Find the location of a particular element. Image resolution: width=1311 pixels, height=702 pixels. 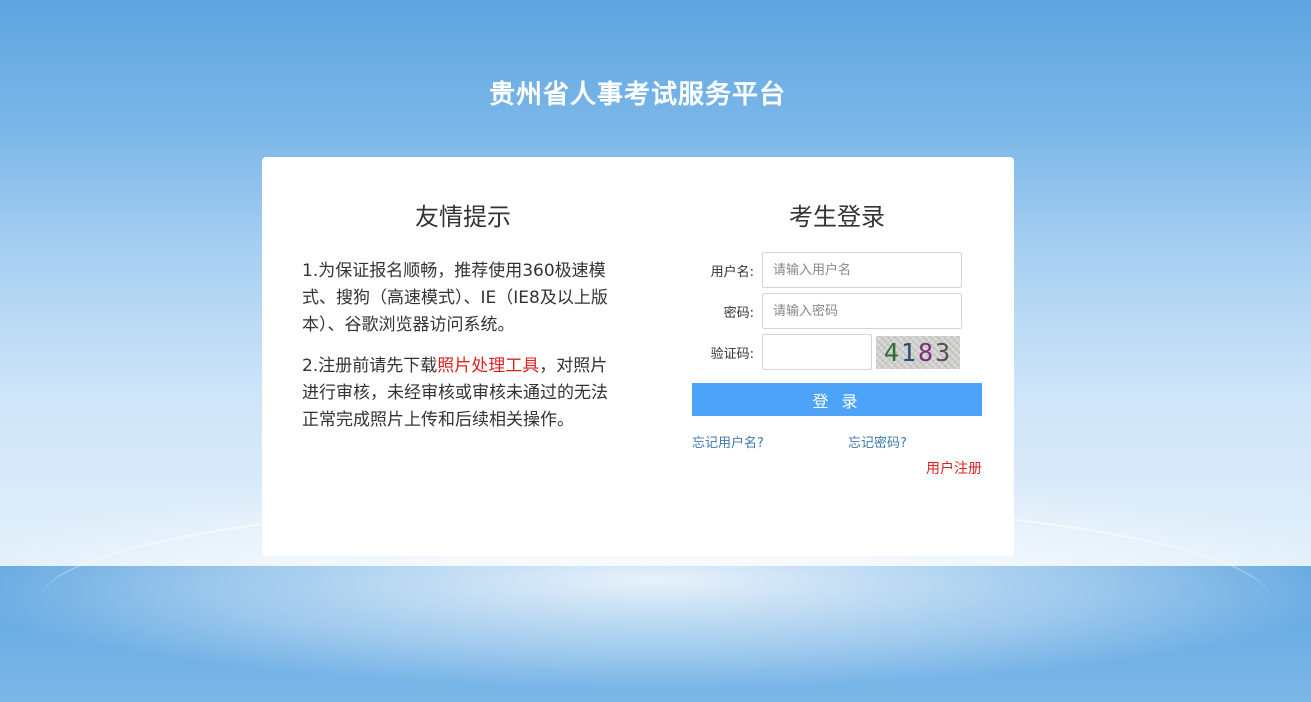

captcha-char: 8 is located at coordinates (927, 352).